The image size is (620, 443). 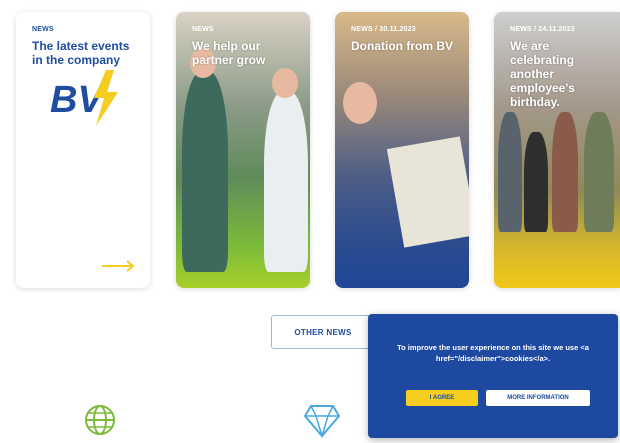 I want to click on card-title: We help our partner grow, so click(x=229, y=53).